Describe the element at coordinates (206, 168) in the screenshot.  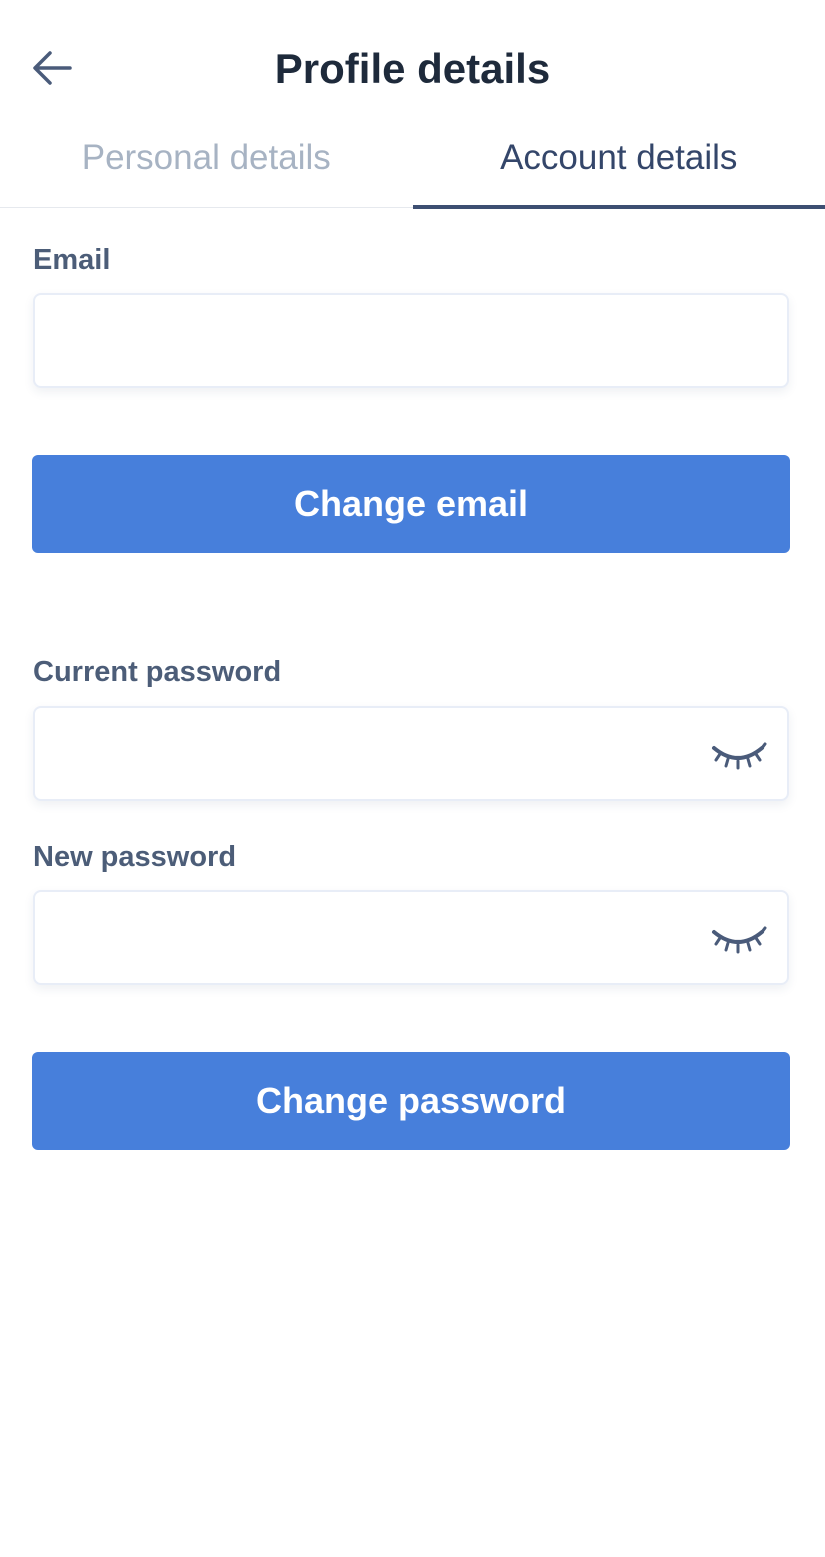
I see `tab-personal-details: Personal details` at that location.